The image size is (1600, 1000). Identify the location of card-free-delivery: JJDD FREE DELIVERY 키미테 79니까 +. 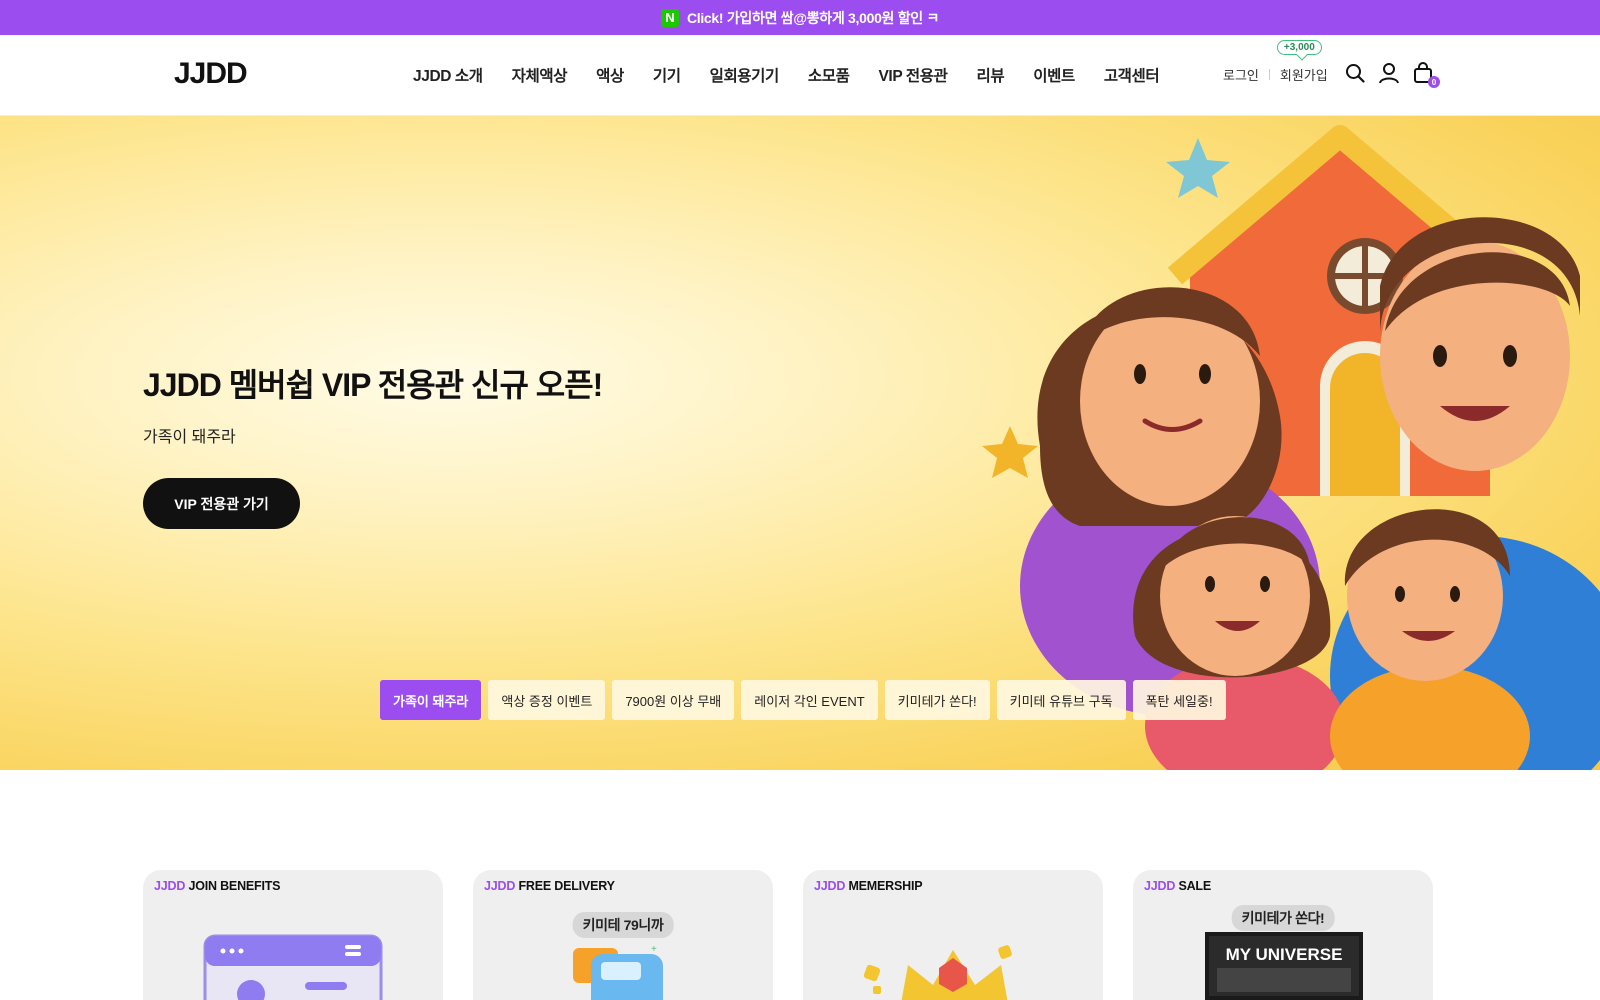
(623, 935).